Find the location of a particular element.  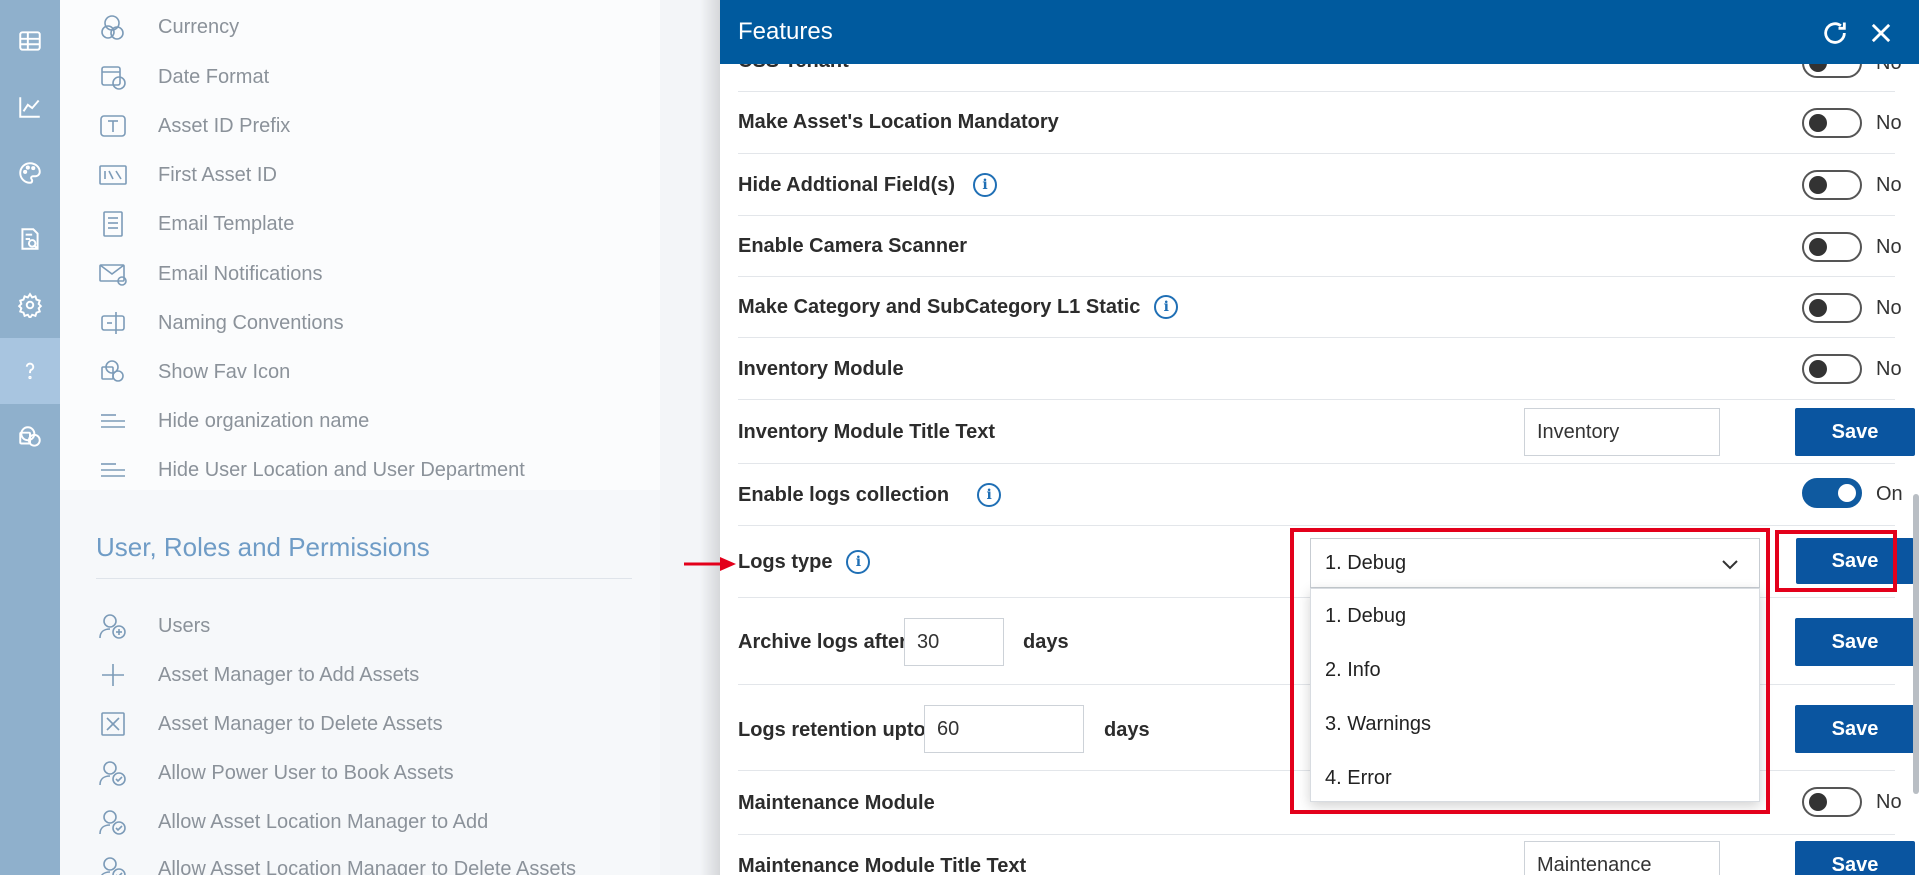

settings-item-add-assets: Asset Manager to Add Assets is located at coordinates (257, 675).